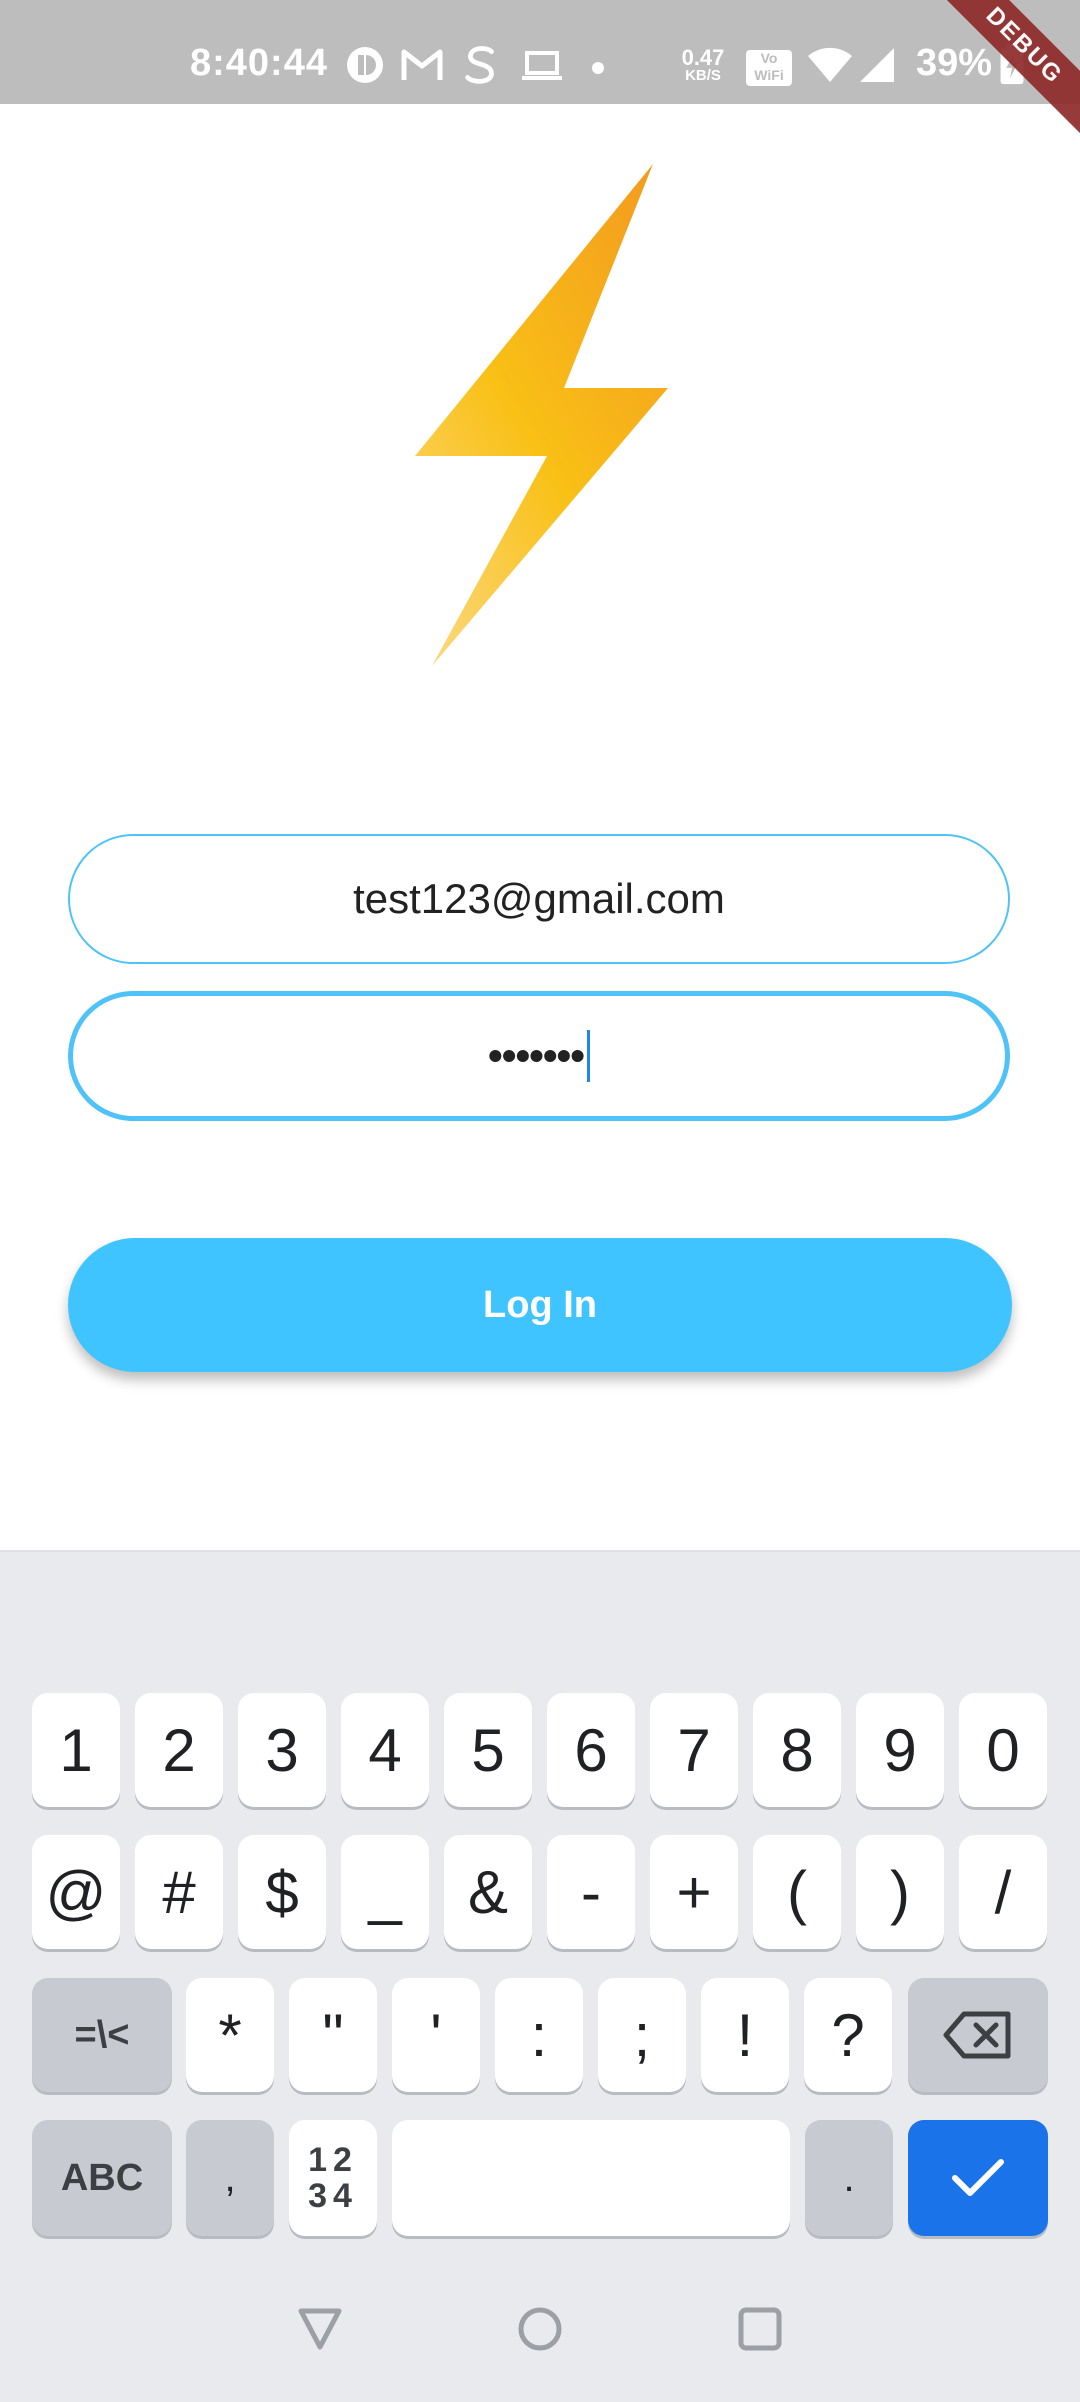 Image resolution: width=1080 pixels, height=2402 pixels. Describe the element at coordinates (848, 2035) in the screenshot. I see `key-question: ?` at that location.